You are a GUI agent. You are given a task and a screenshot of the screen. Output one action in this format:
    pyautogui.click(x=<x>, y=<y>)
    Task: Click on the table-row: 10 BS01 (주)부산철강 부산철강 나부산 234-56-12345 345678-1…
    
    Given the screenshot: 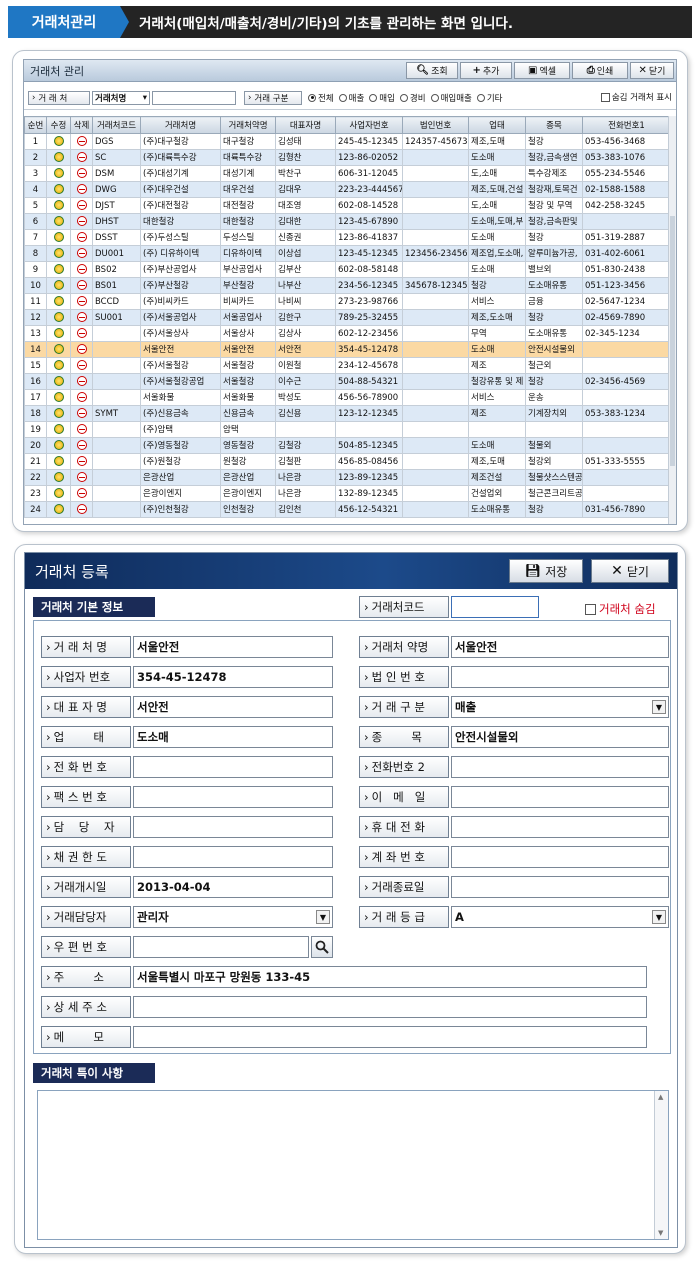 What is the action you would take?
    pyautogui.click(x=346, y=285)
    